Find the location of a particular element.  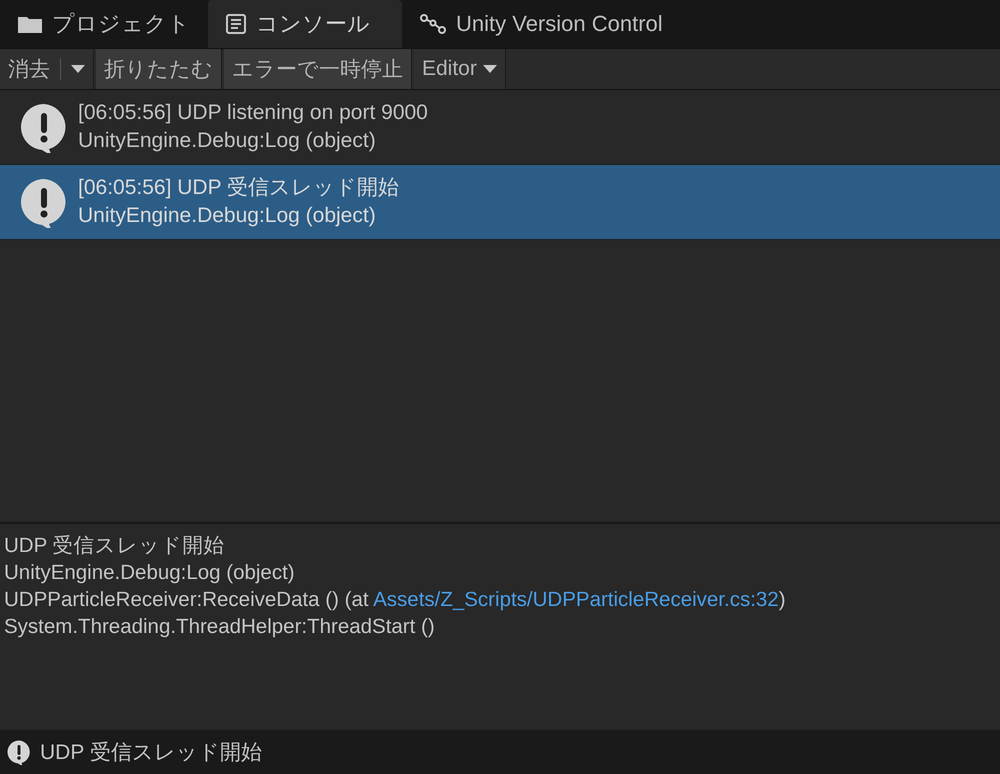

stack-trace-line: UDPParticleReceiver:ReceiveData () (at is located at coordinates (187, 599).